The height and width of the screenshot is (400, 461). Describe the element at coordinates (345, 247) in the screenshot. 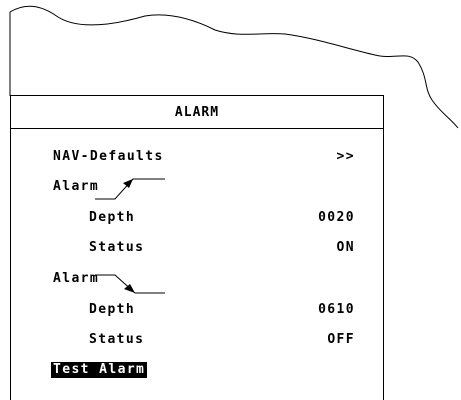

I see `status-value: ON` at that location.